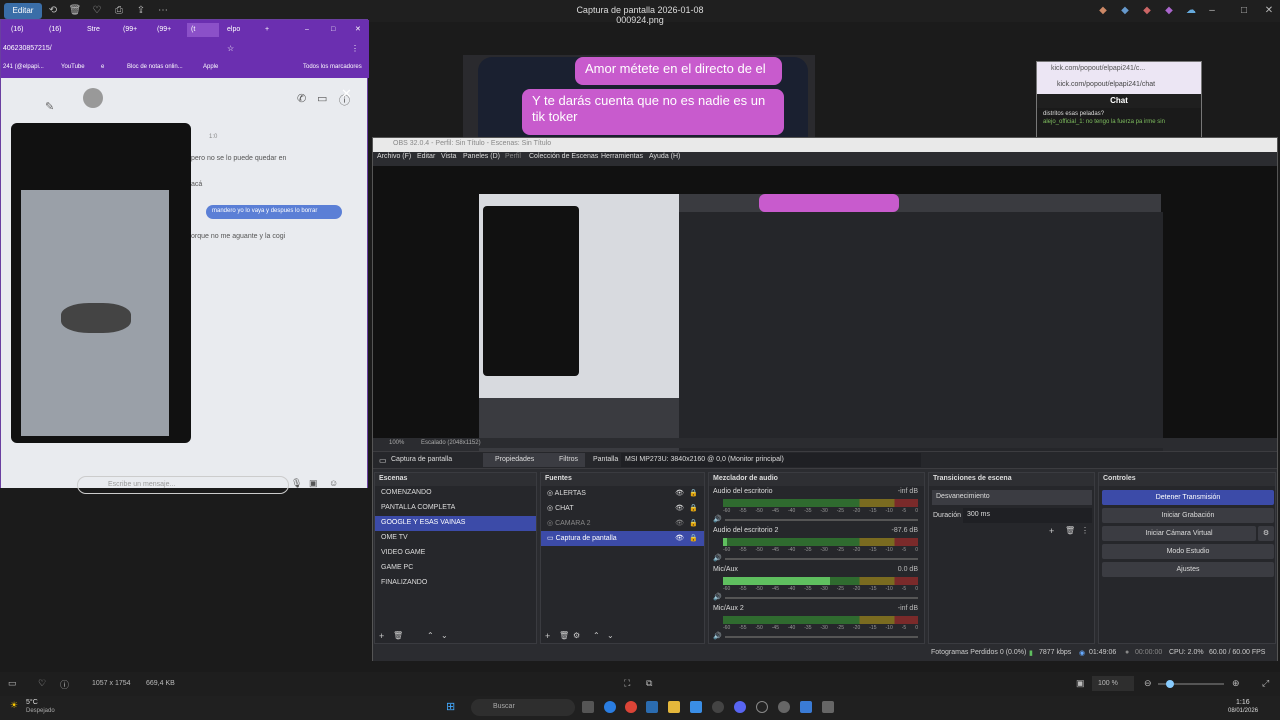 The width and height of the screenshot is (1280, 720). Describe the element at coordinates (1265, 683) in the screenshot. I see `fullscreen-icon: ⤢` at that location.